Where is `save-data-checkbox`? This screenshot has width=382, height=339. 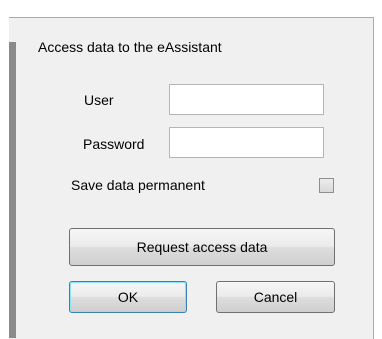 save-data-checkbox is located at coordinates (326, 185).